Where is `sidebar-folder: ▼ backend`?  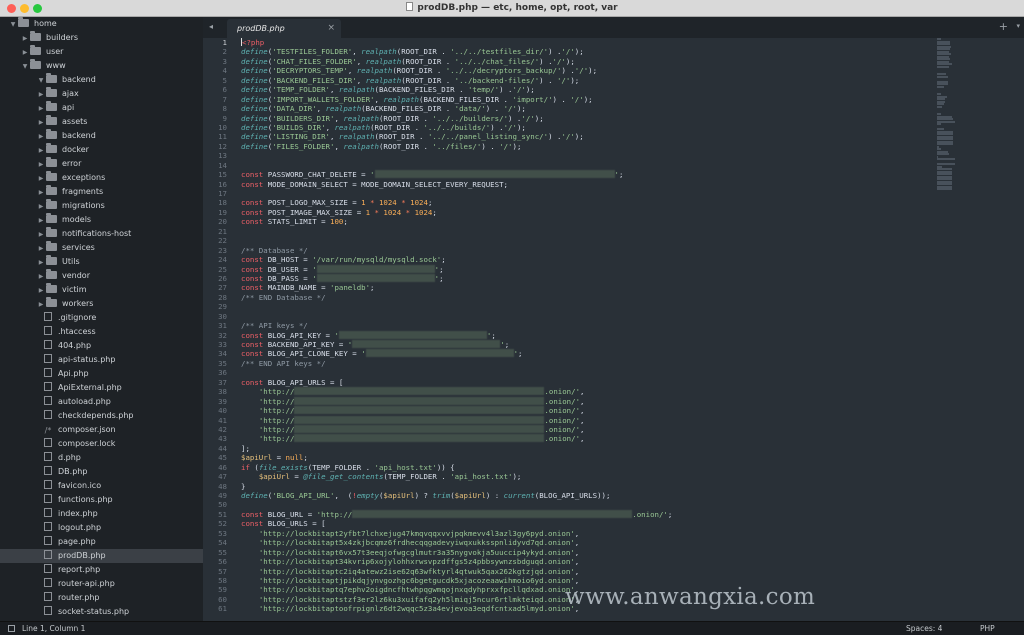
sidebar-folder: ▼ backend is located at coordinates (101, 80).